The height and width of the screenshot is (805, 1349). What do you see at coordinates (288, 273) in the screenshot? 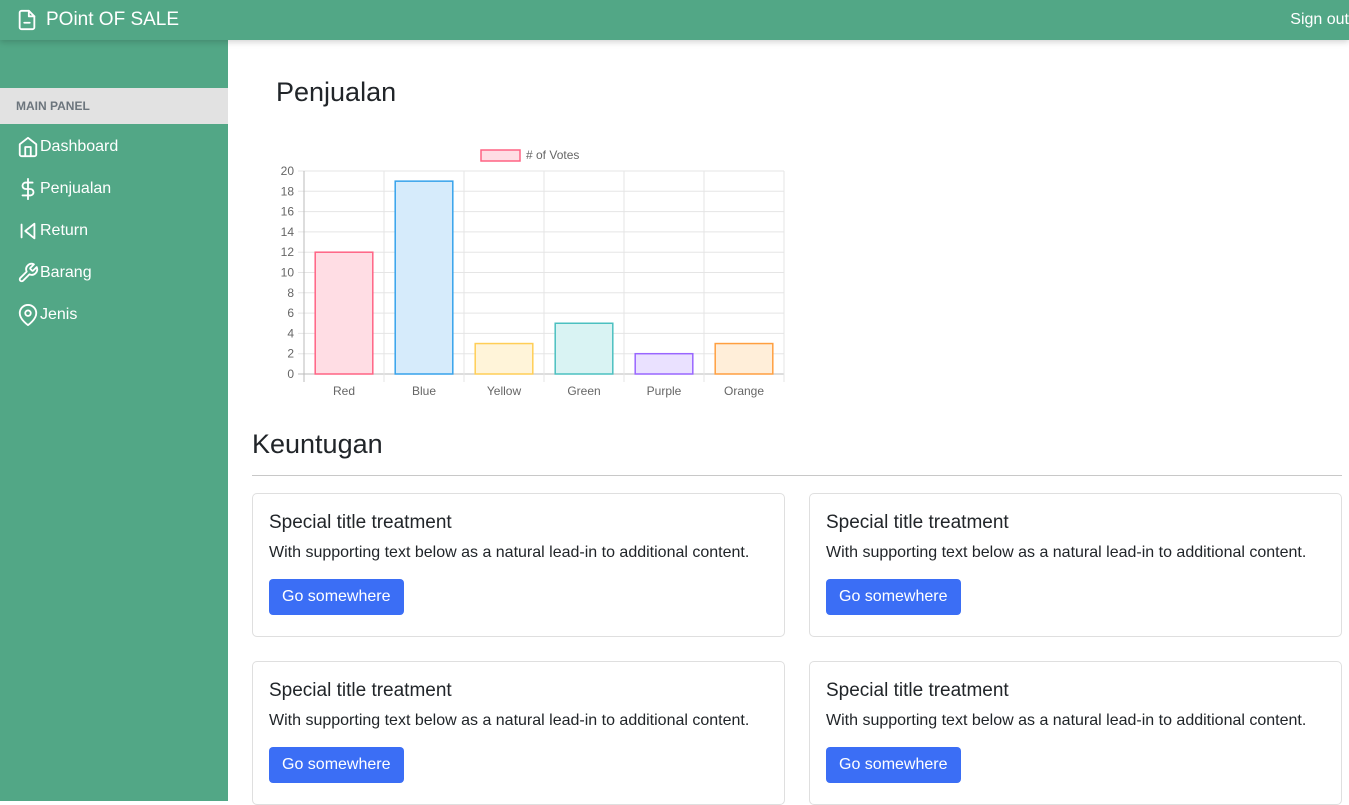
I see `y-tick-label: 10` at bounding box center [288, 273].